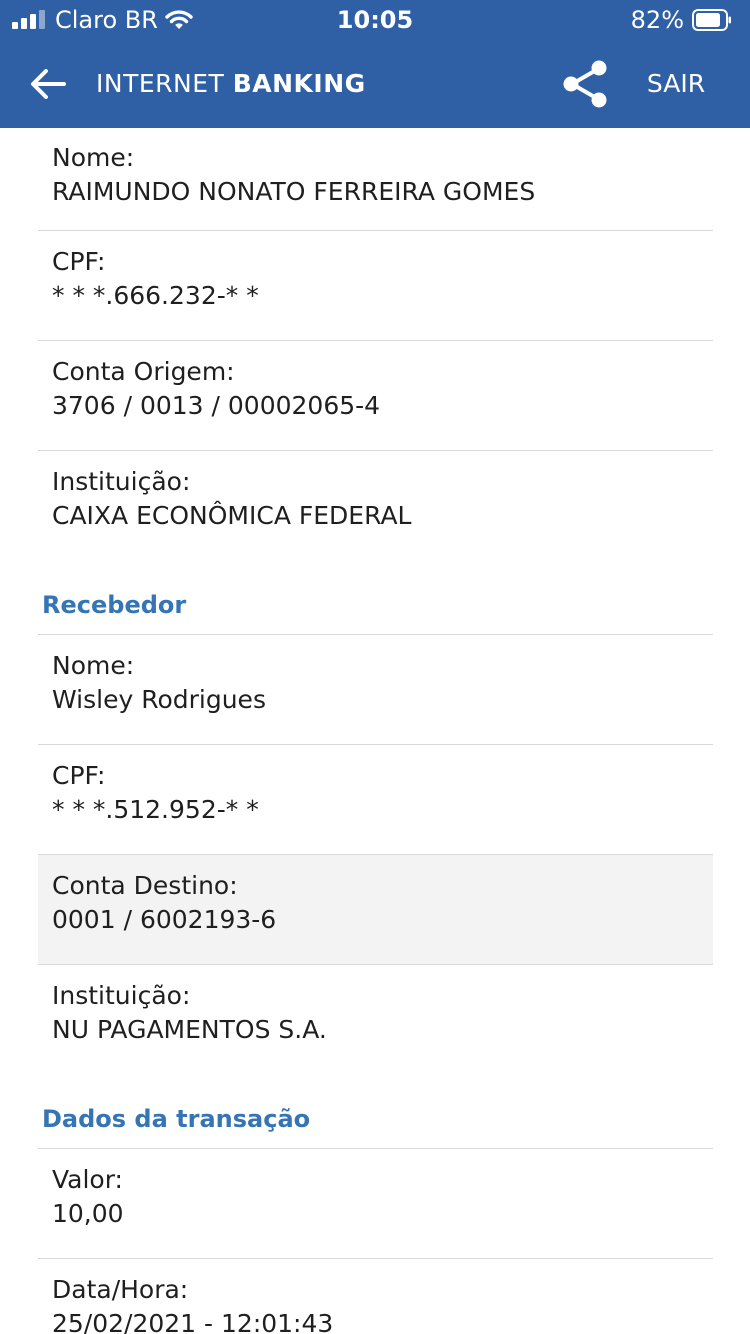 Image resolution: width=750 pixels, height=1334 pixels. Describe the element at coordinates (586, 84) in the screenshot. I see `share-icon` at that location.